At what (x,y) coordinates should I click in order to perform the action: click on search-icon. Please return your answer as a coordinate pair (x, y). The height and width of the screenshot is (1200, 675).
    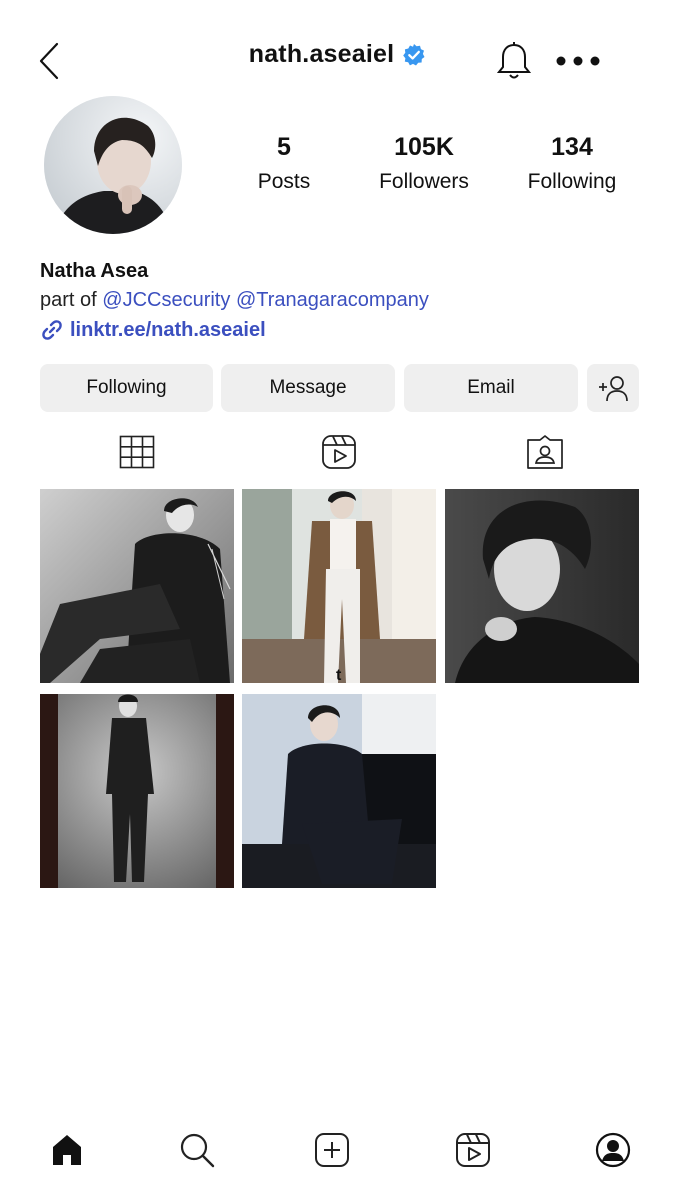
    Looking at the image, I should click on (197, 1150).